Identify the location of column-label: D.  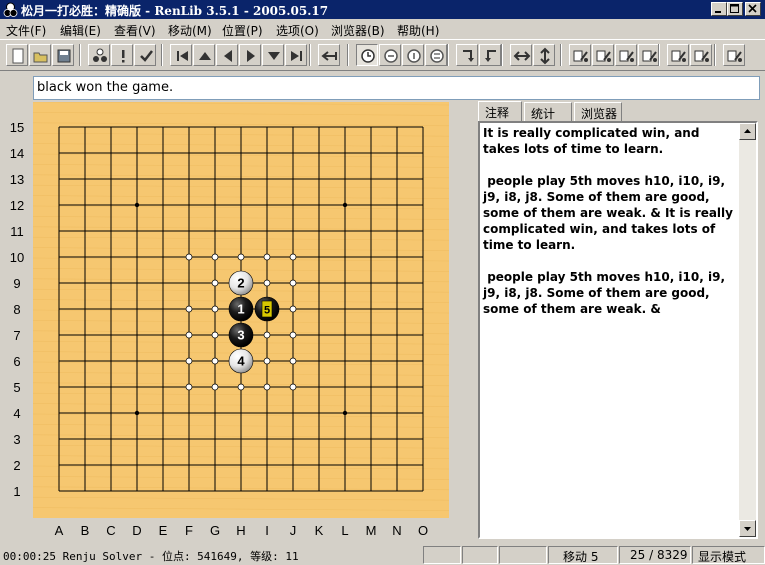
(136, 530).